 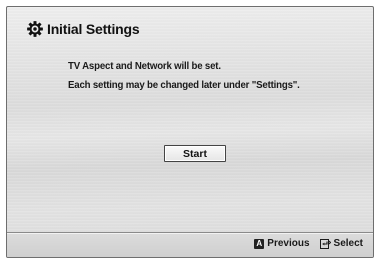 What do you see at coordinates (93, 29) in the screenshot?
I see `page-title: Initial Settings` at bounding box center [93, 29].